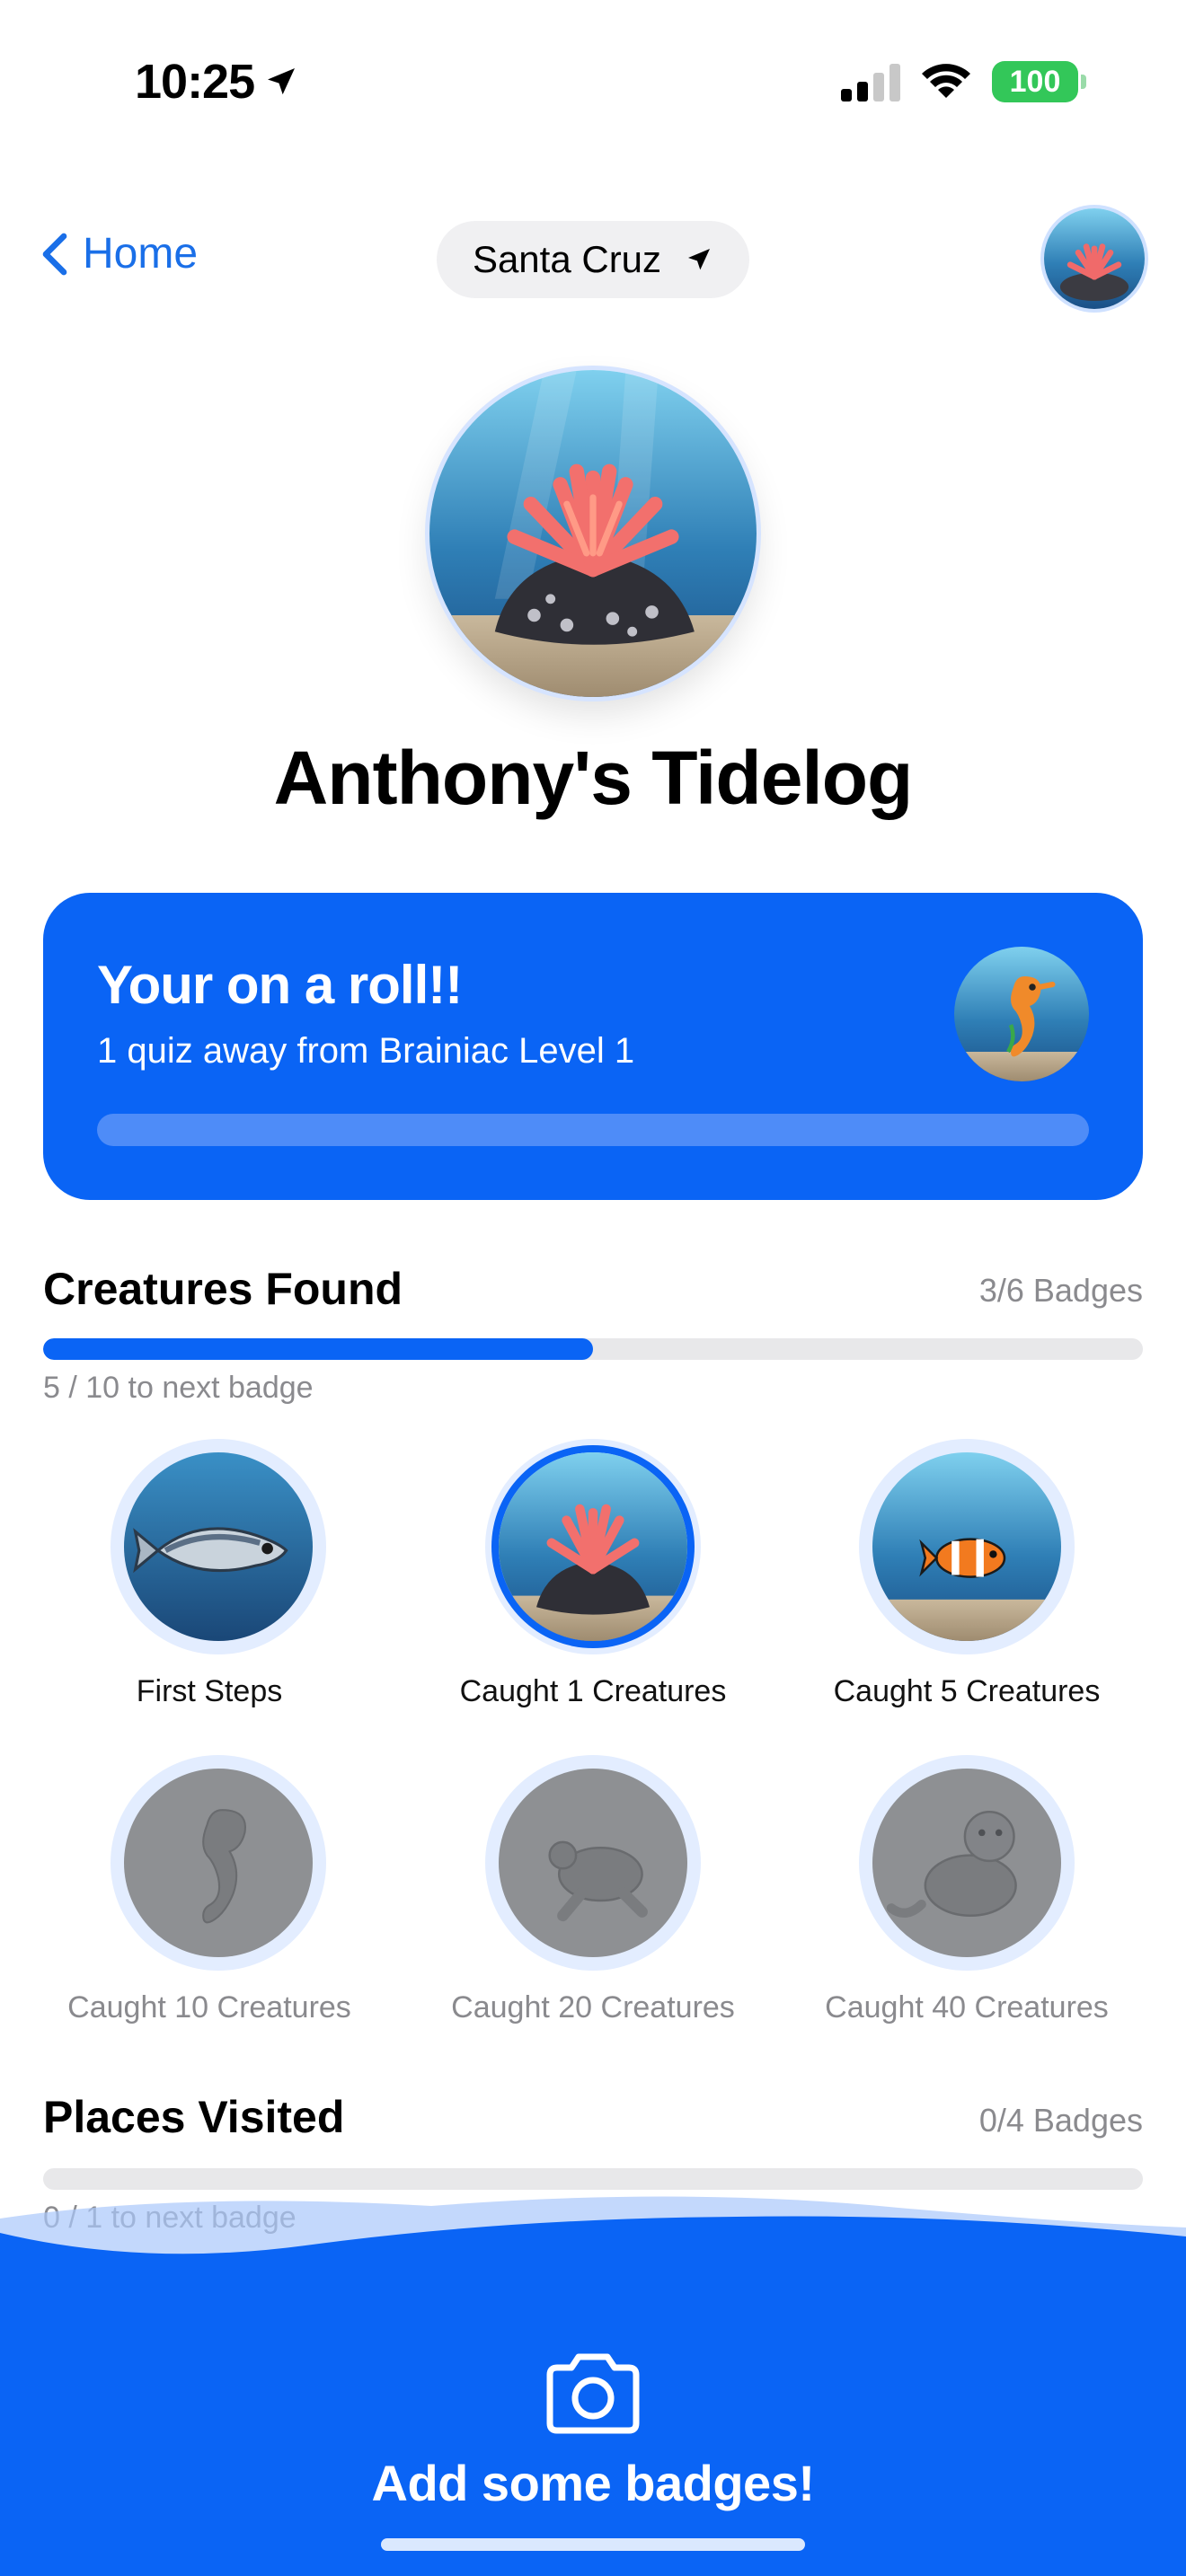 The image size is (1186, 2576). I want to click on creatures-progress-fill, so click(318, 1349).